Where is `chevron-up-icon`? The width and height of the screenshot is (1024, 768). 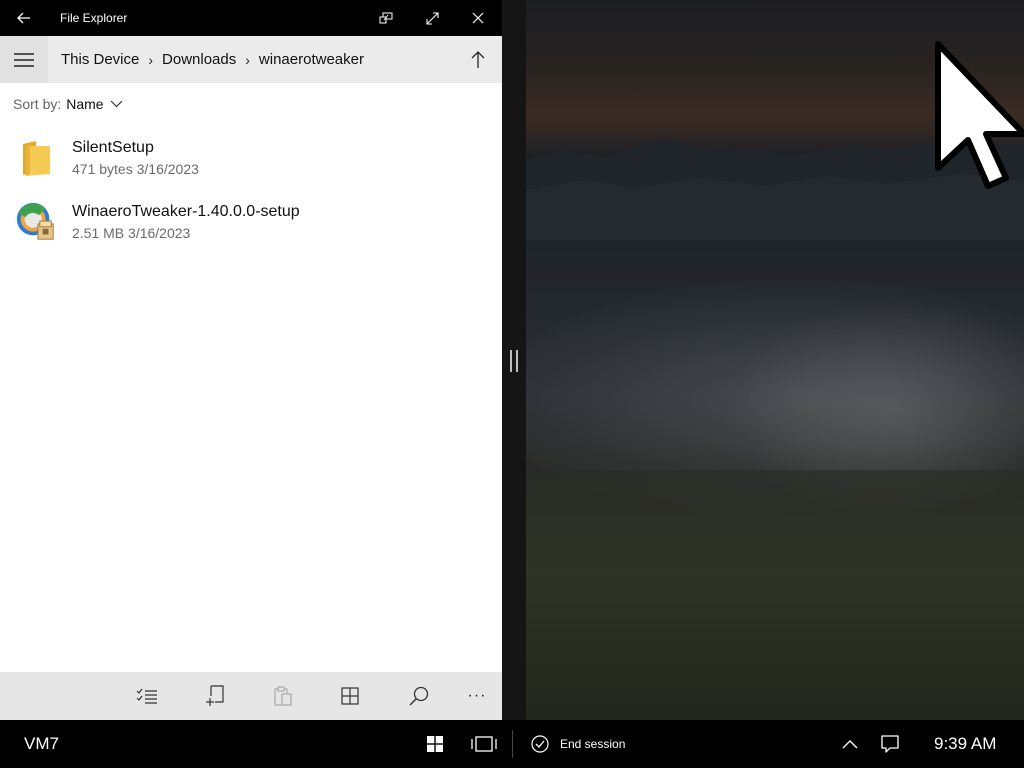
chevron-up-icon is located at coordinates (850, 744).